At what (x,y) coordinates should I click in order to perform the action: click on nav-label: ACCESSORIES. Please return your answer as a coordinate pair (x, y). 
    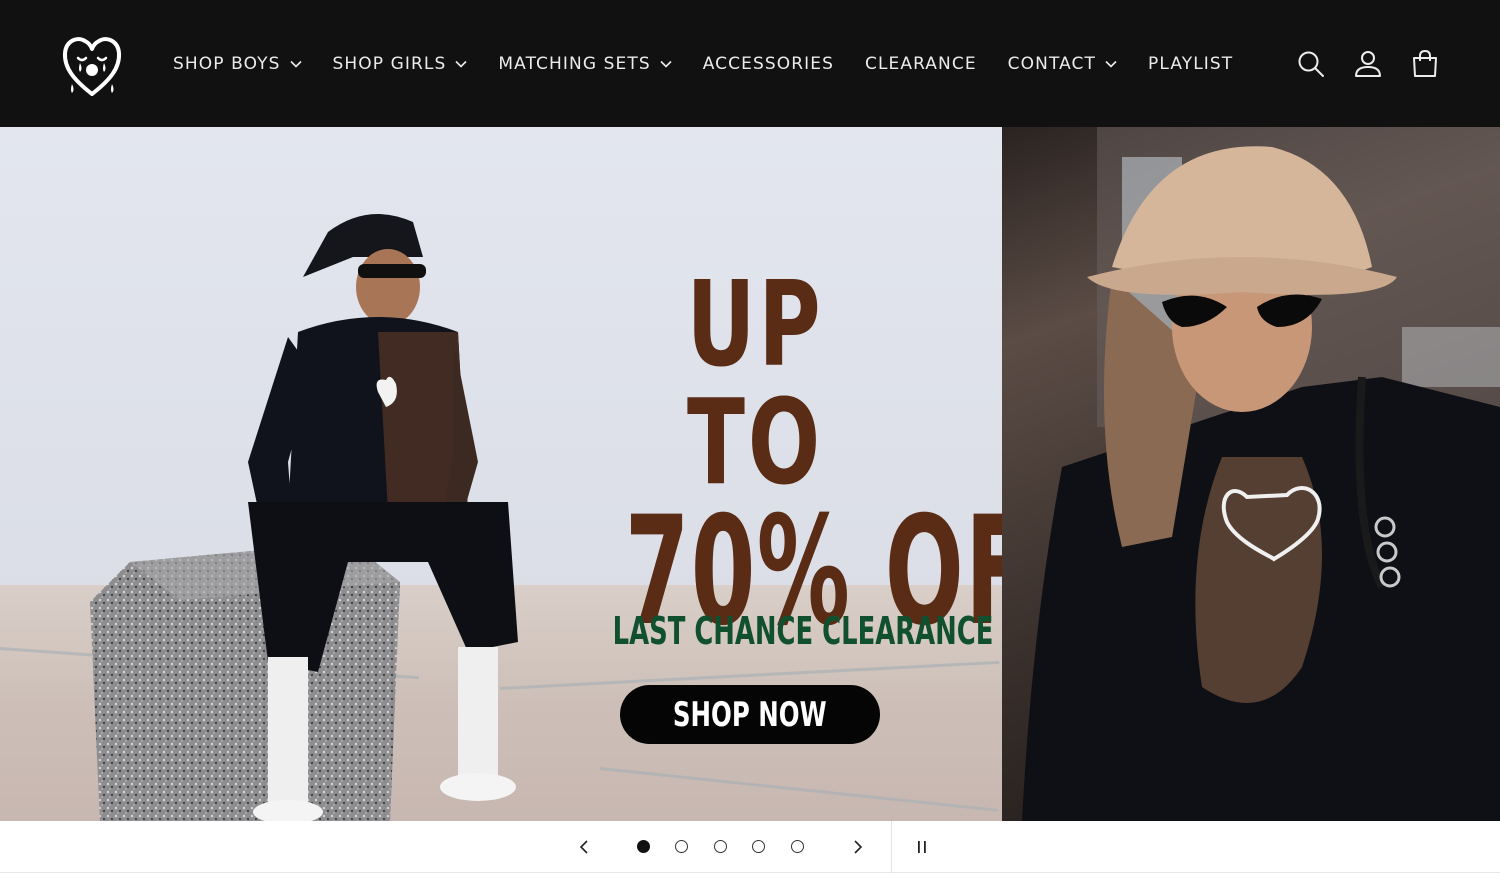
    Looking at the image, I should click on (768, 63).